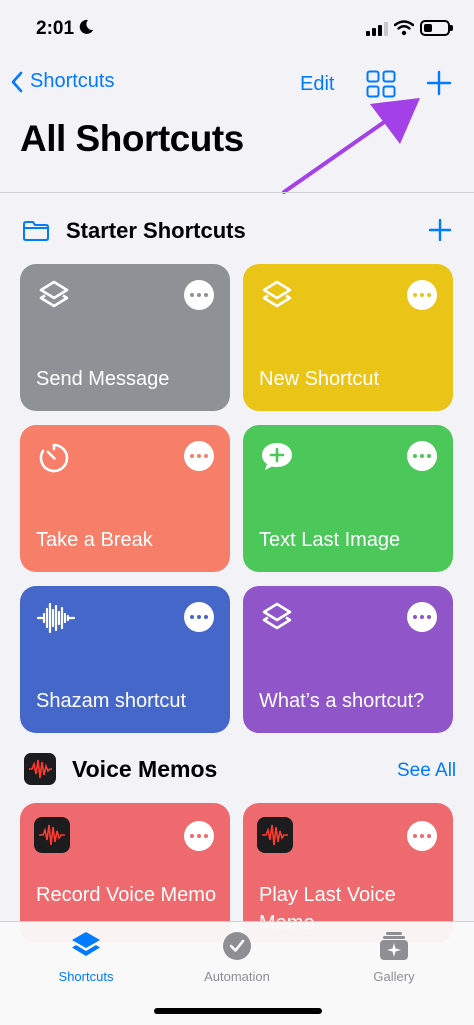 This screenshot has height=1025, width=474. Describe the element at coordinates (394, 976) in the screenshot. I see `tab-label: Gallery` at that location.